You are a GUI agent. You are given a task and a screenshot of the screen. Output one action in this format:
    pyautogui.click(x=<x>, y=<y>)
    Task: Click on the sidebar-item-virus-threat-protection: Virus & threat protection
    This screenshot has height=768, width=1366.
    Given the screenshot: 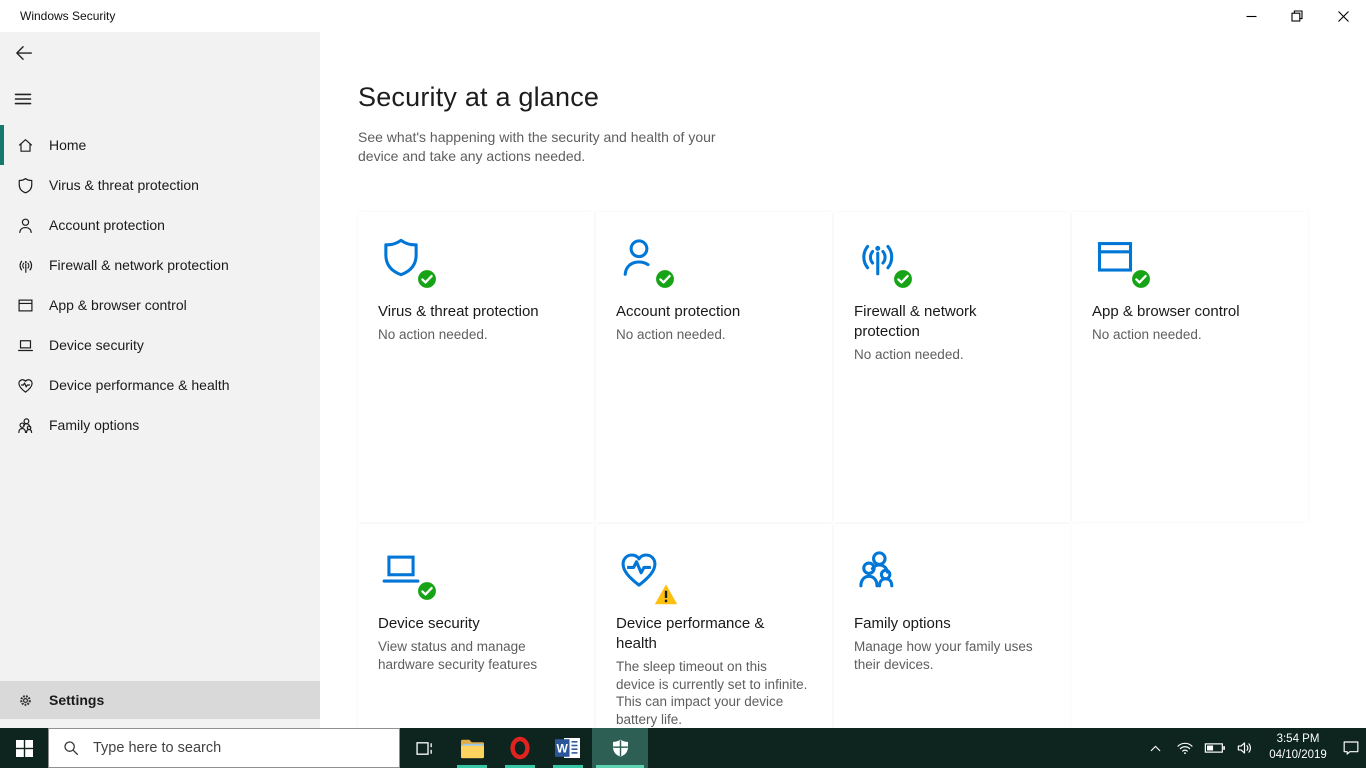 What is the action you would take?
    pyautogui.click(x=160, y=185)
    